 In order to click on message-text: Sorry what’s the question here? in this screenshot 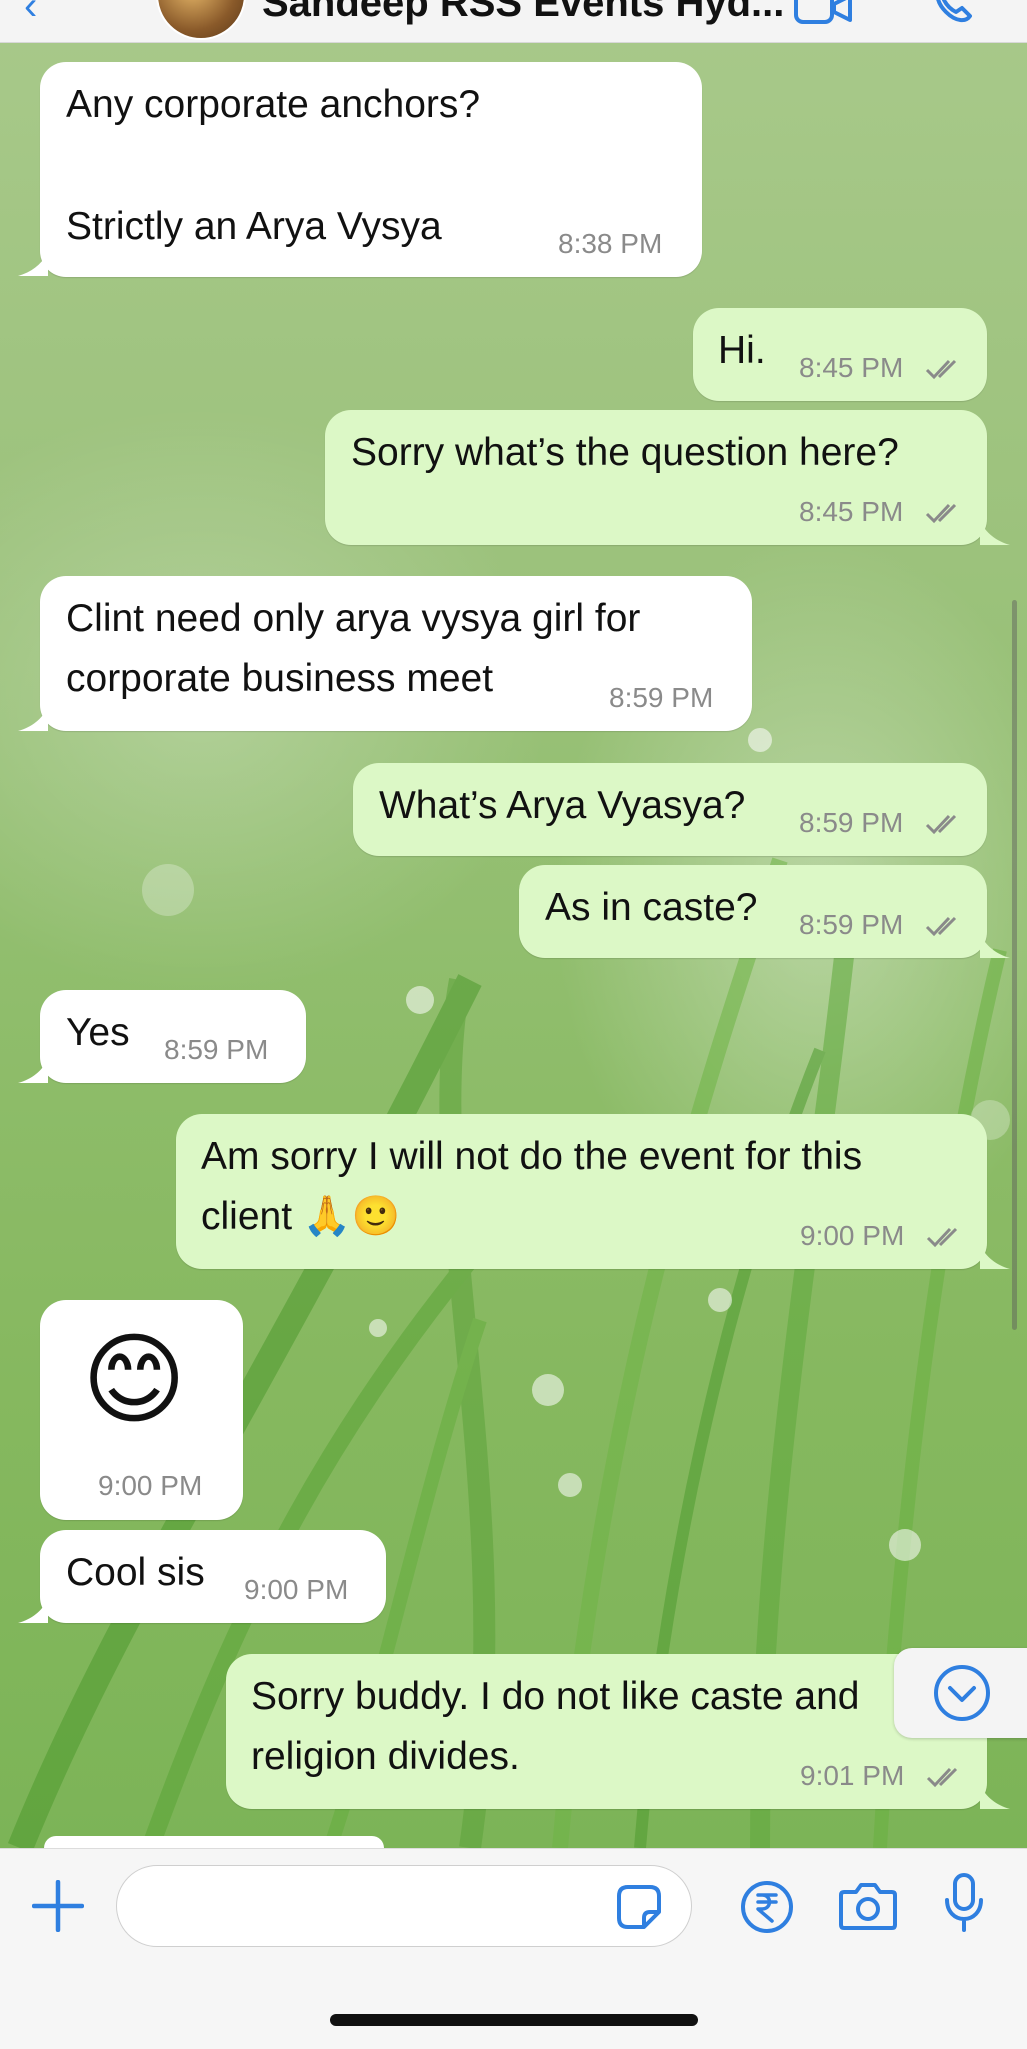, I will do `click(625, 452)`.